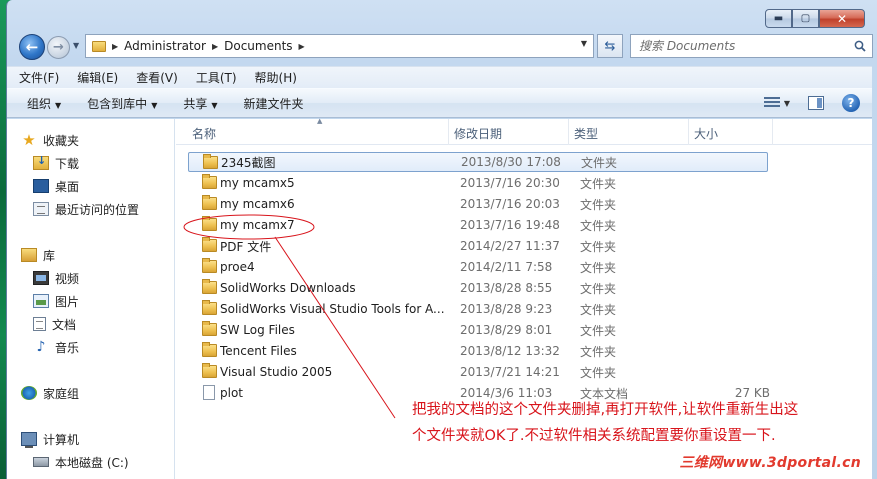 Image resolution: width=877 pixels, height=479 pixels. I want to click on nav-favorites: ★ 收藏夹, so click(50, 140).